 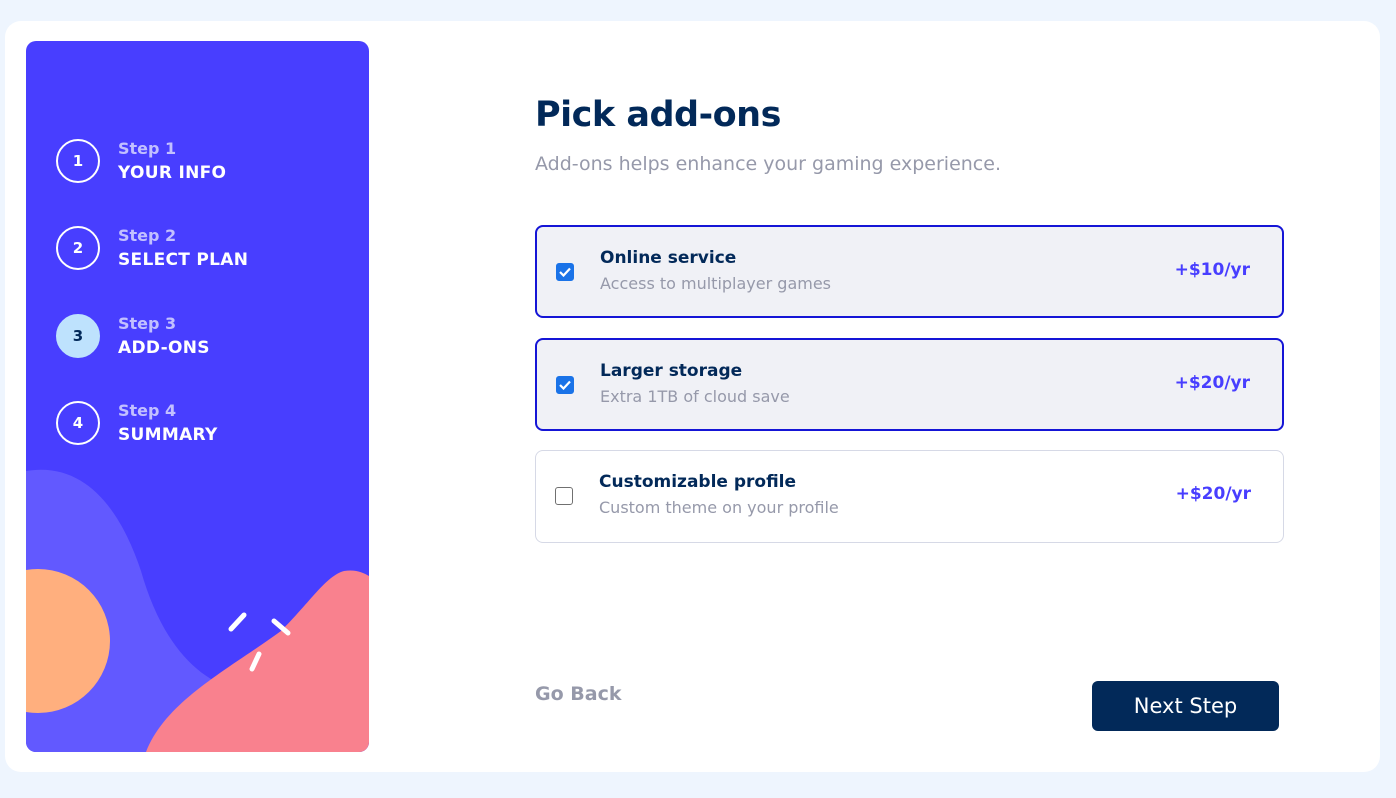 I want to click on step-title-2: SELECT PLAN, so click(x=183, y=260).